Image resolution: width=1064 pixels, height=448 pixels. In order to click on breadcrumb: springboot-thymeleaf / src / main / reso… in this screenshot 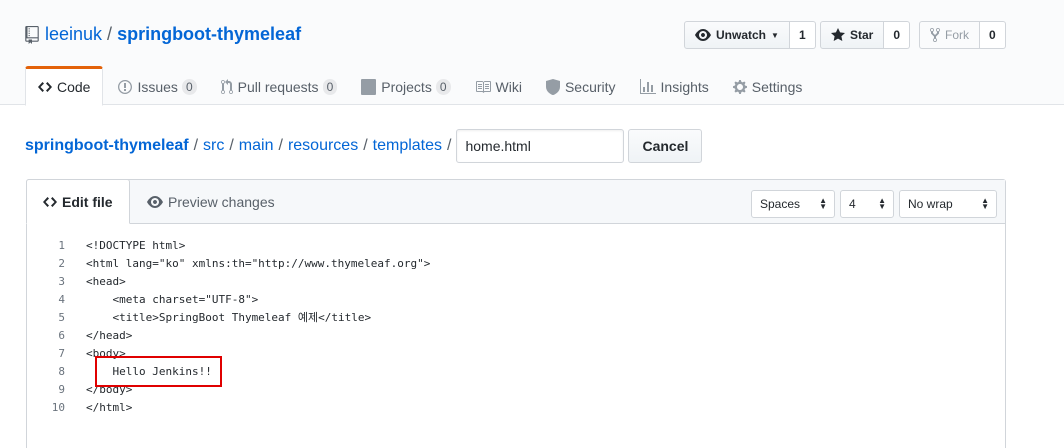, I will do `click(364, 146)`.